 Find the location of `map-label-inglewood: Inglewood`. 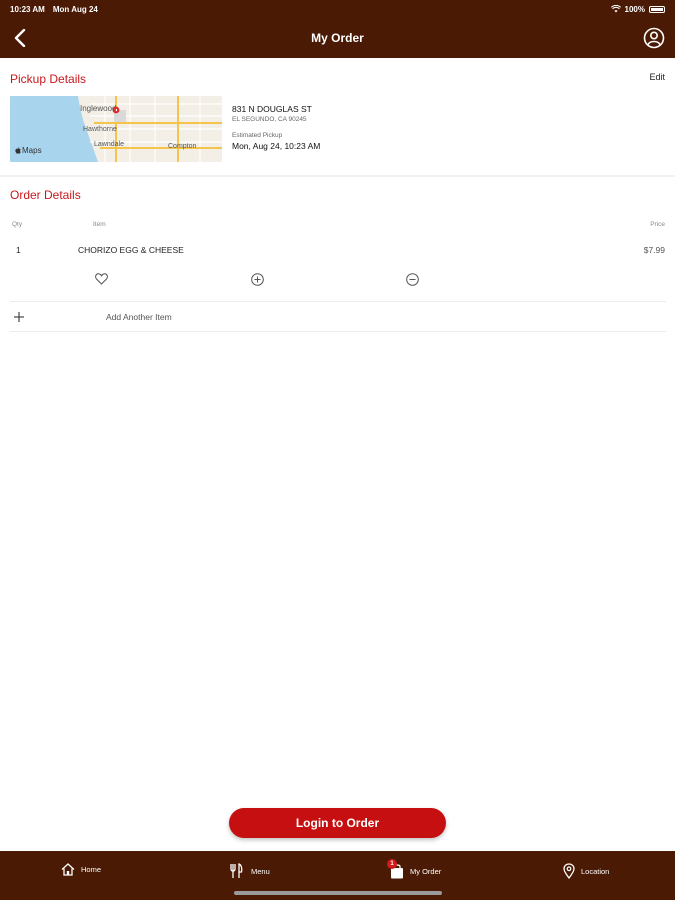

map-label-inglewood: Inglewood is located at coordinates (98, 108).